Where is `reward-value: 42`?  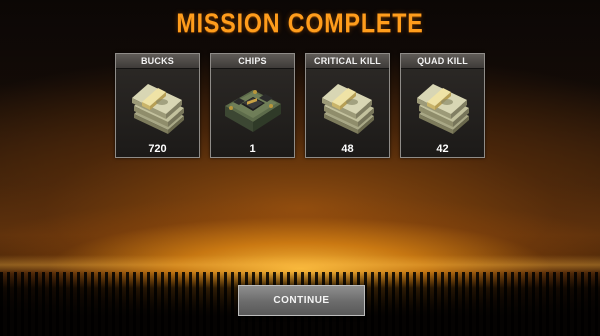 reward-value: 42 is located at coordinates (442, 149).